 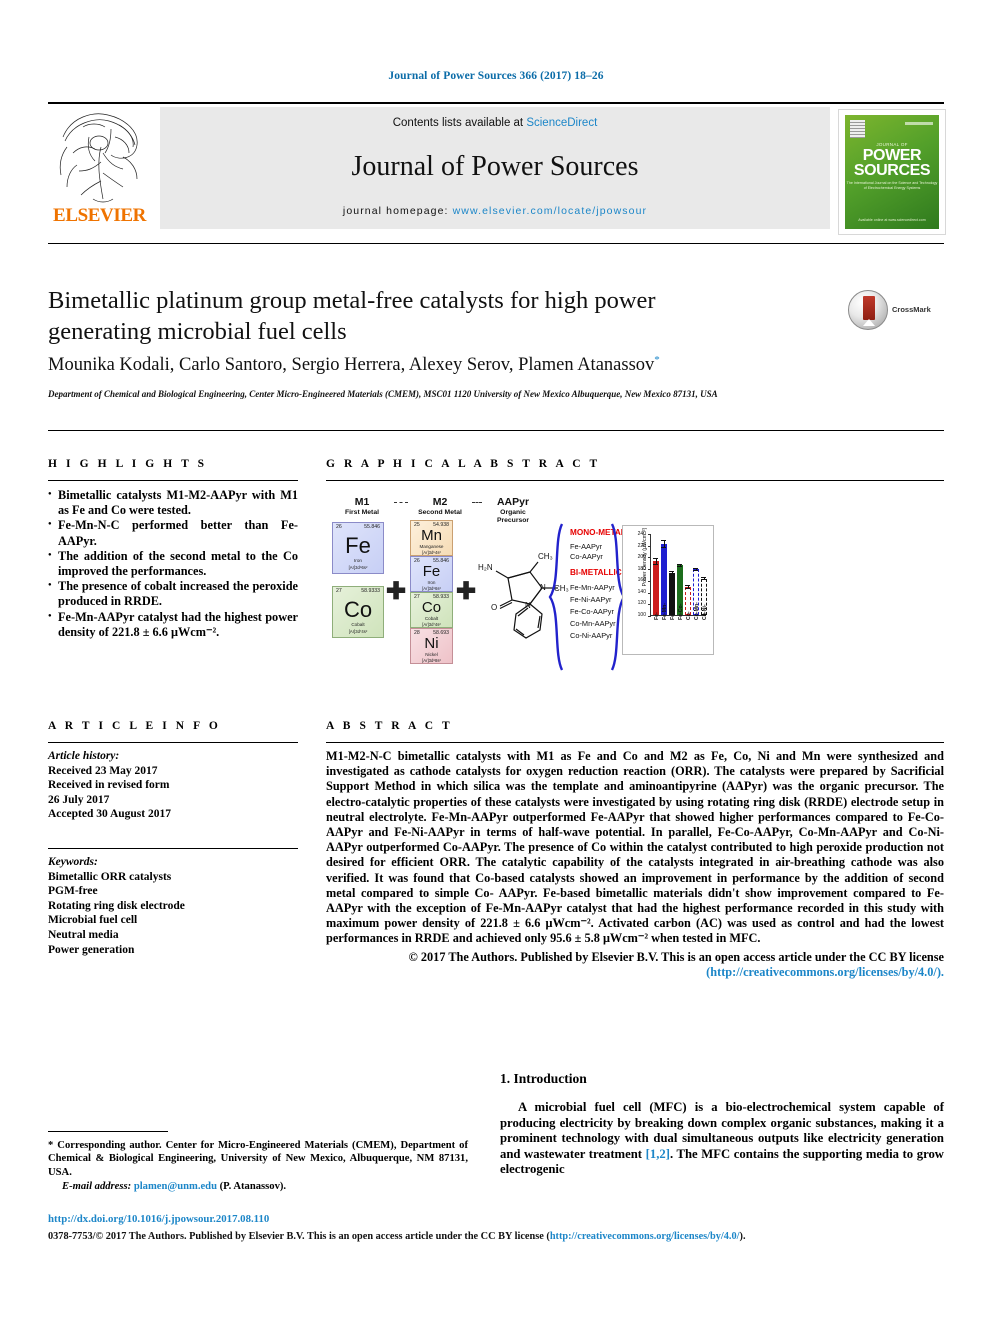 I want to click on element-tile-fe-m2: 26 55.846 Fe Iron [Ar]3d⁶6s², so click(x=431, y=574).